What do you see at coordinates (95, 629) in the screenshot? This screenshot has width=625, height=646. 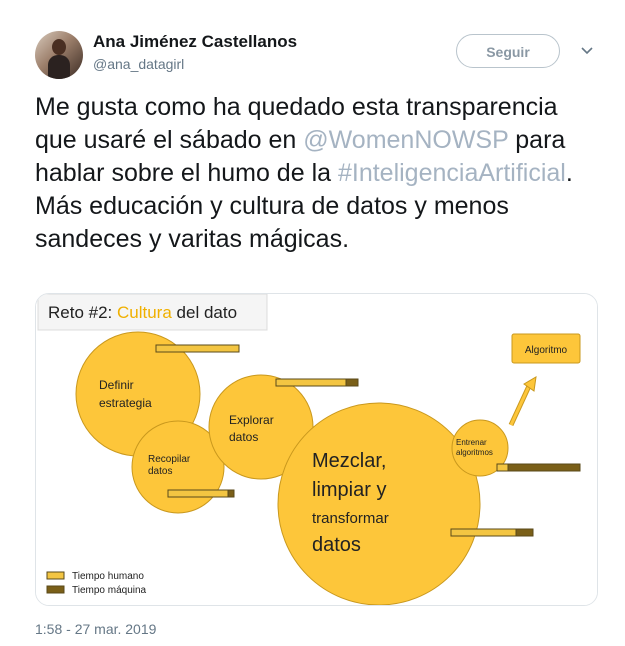 I see `tweet-timestamp: 1:58 - 27 mar. 2019` at bounding box center [95, 629].